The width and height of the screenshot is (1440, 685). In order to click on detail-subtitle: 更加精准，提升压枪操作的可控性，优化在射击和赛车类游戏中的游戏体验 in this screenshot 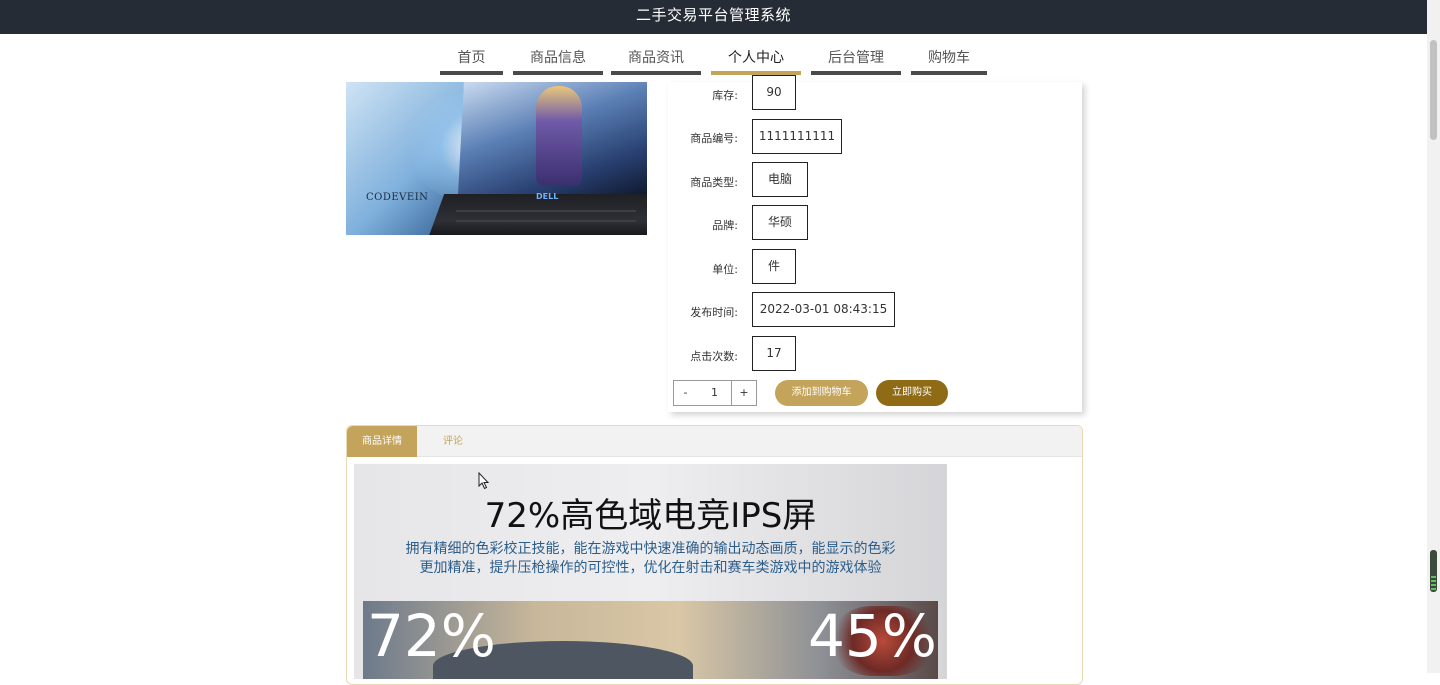, I will do `click(650, 568)`.